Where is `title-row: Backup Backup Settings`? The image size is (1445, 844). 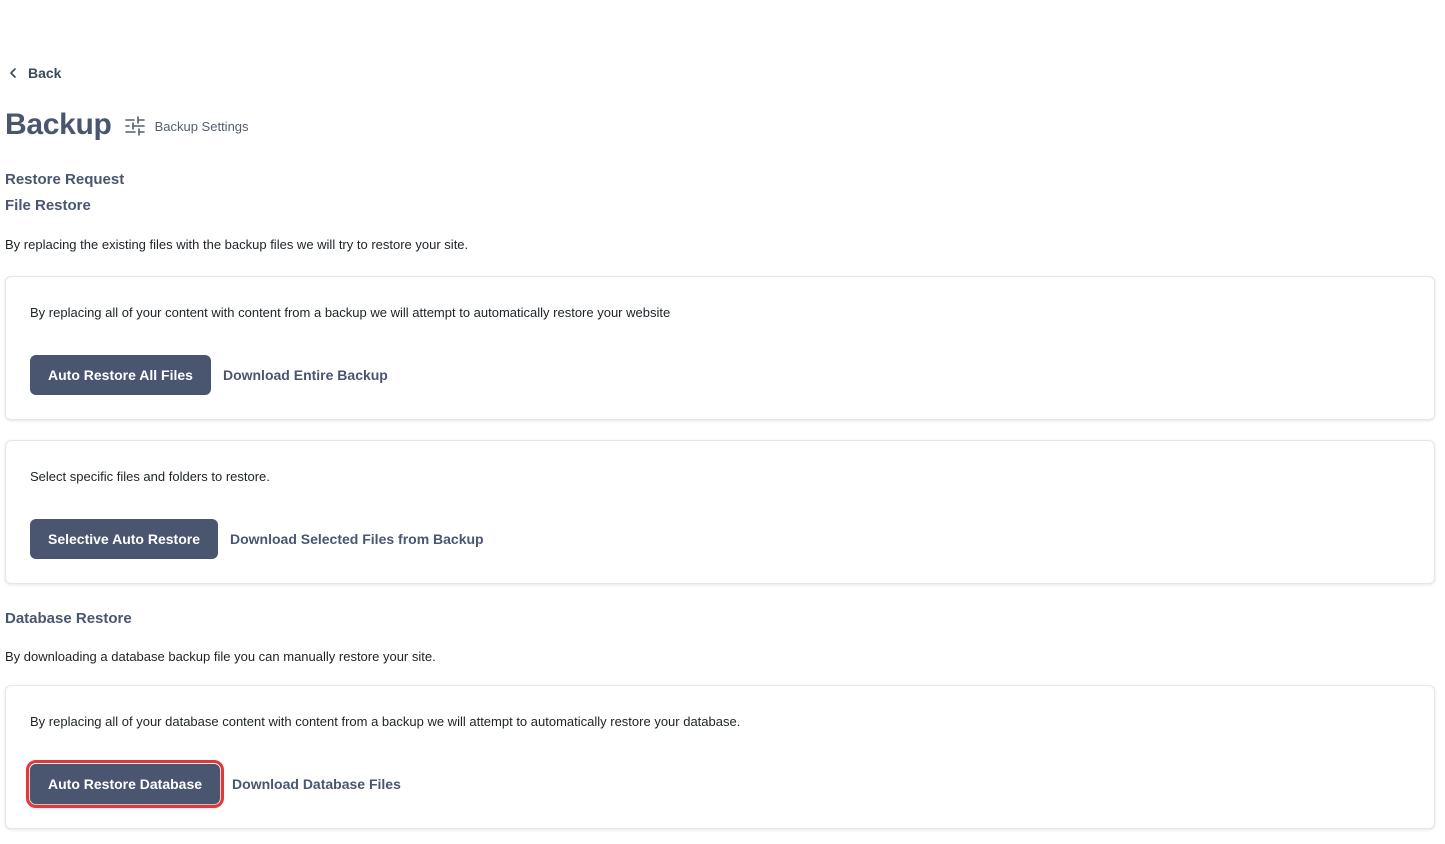 title-row: Backup Backup Settings is located at coordinates (127, 125).